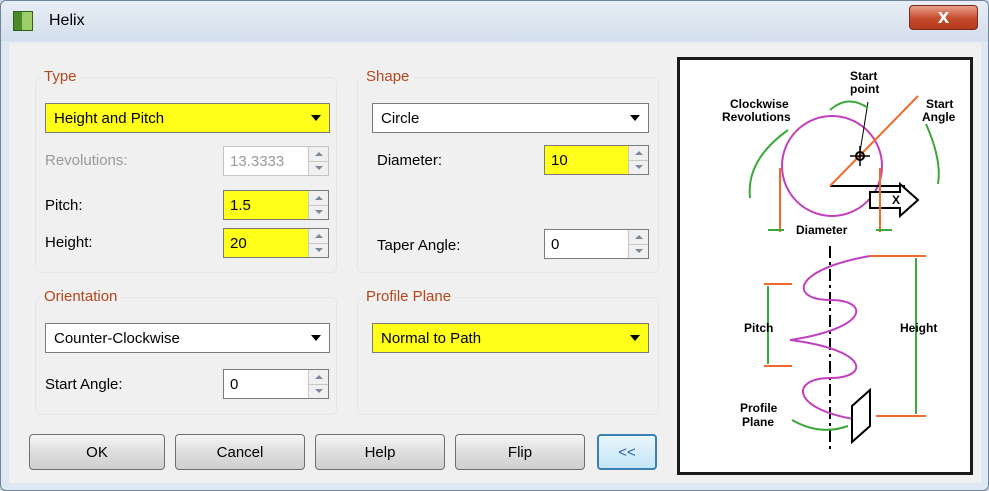  Describe the element at coordinates (276, 384) in the screenshot. I see `start-angle-spinner: 0` at that location.